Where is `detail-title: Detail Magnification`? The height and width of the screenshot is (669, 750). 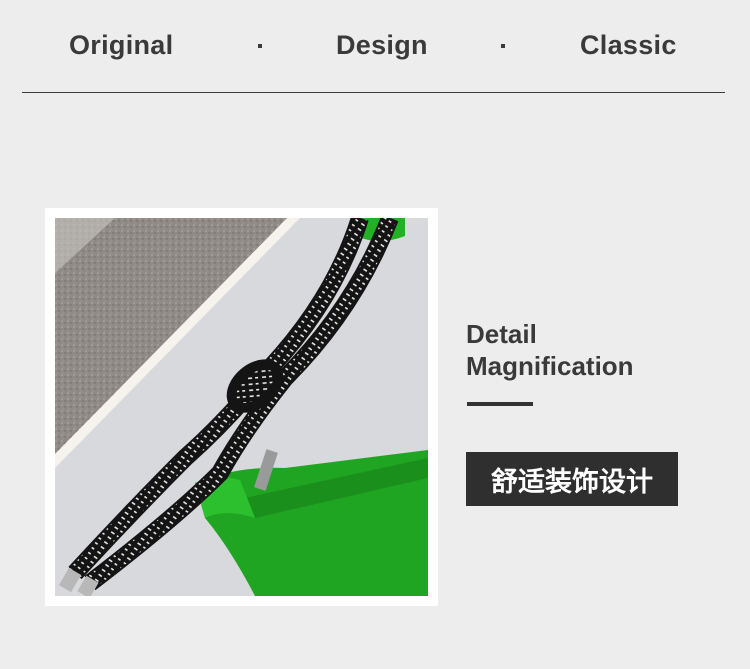 detail-title: Detail Magnification is located at coordinates (550, 350).